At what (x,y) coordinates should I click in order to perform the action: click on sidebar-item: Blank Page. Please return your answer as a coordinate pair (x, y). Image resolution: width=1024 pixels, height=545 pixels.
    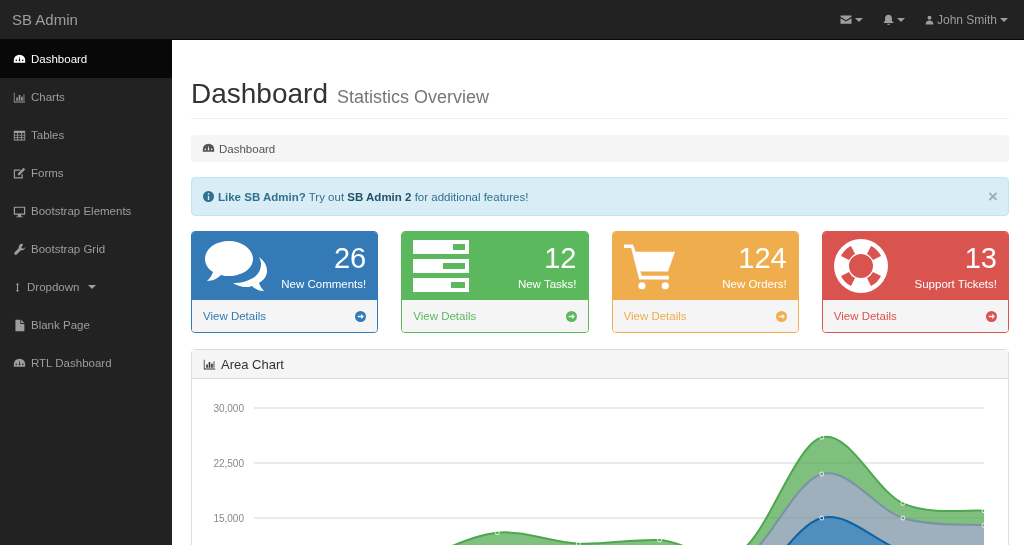
    Looking at the image, I should click on (86, 325).